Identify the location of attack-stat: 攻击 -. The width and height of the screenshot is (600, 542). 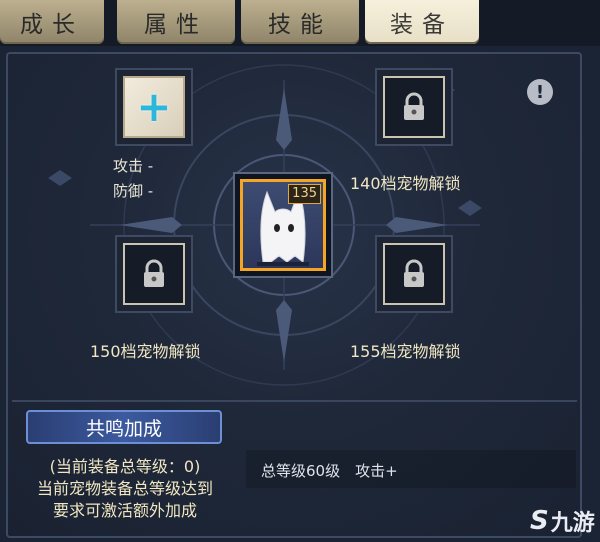
(133, 166).